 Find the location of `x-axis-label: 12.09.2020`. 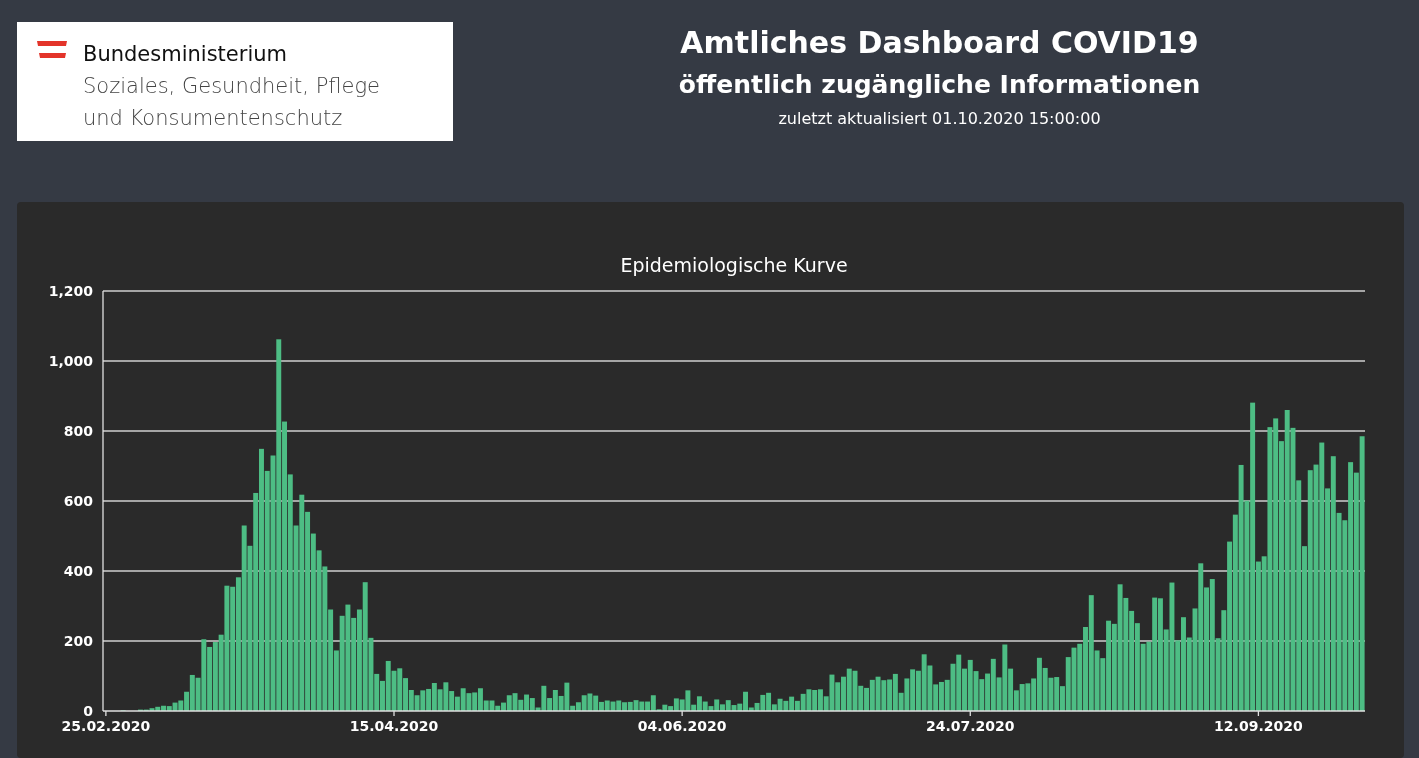

x-axis-label: 12.09.2020 is located at coordinates (1258, 726).